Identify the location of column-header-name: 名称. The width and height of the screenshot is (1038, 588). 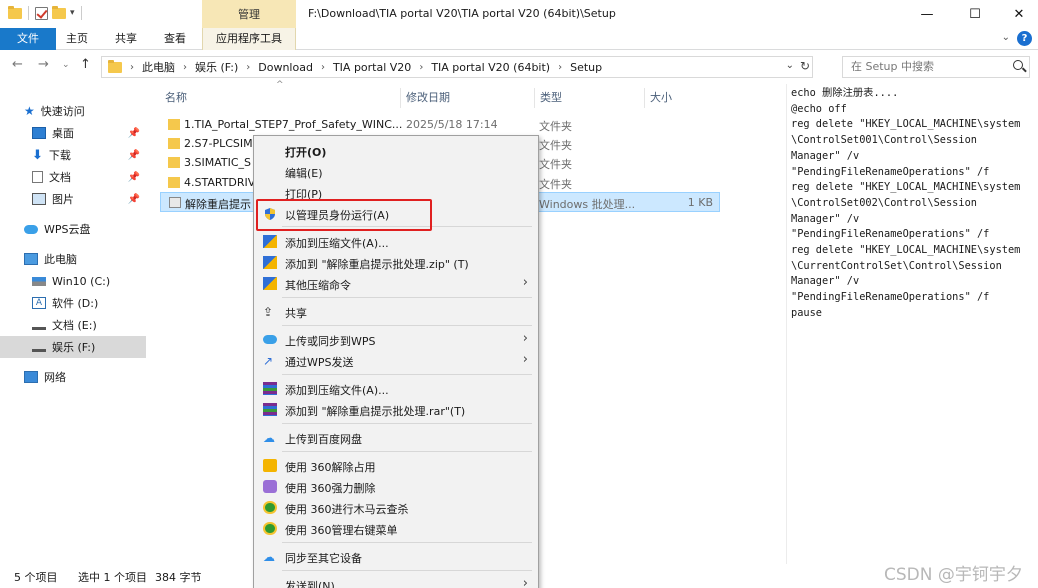
(176, 98).